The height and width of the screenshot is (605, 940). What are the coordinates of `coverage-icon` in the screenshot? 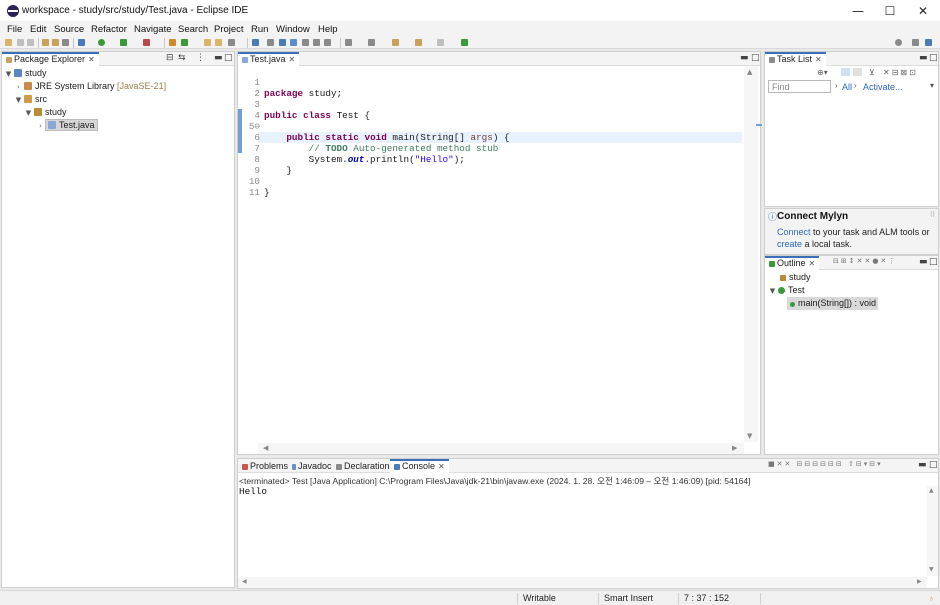 It's located at (123, 42).